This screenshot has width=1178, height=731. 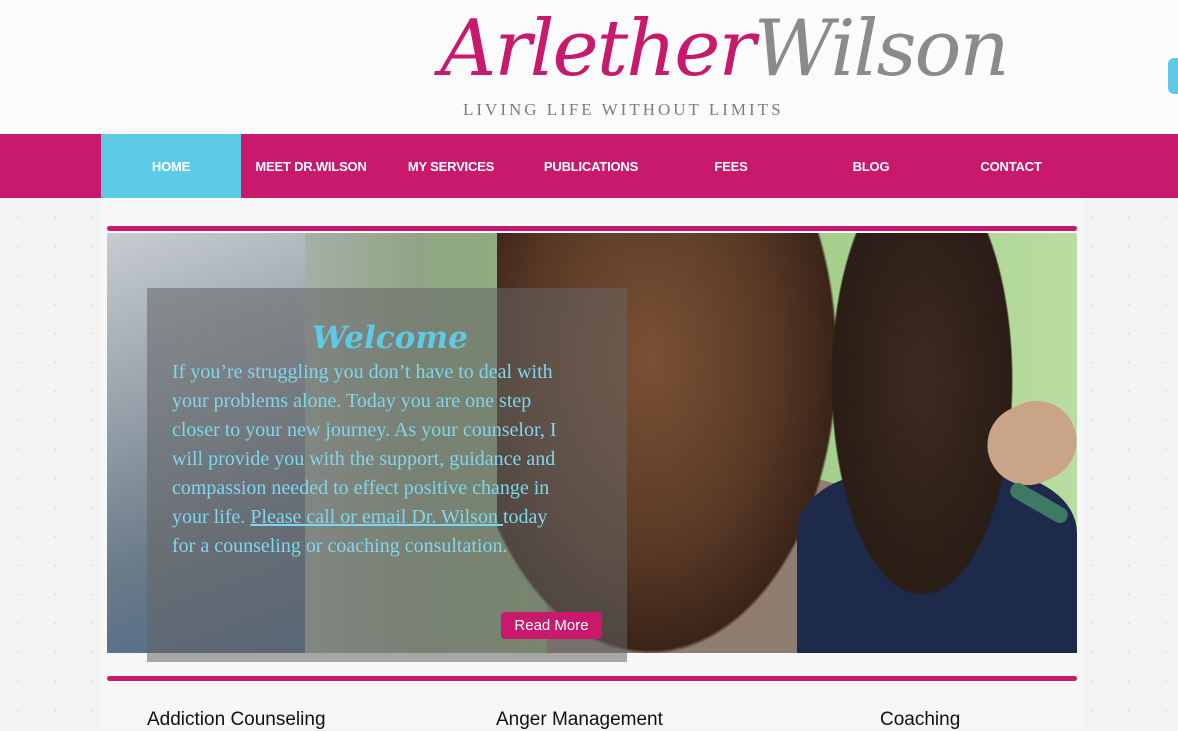 What do you see at coordinates (551, 625) in the screenshot?
I see `read-more-button: Read More` at bounding box center [551, 625].